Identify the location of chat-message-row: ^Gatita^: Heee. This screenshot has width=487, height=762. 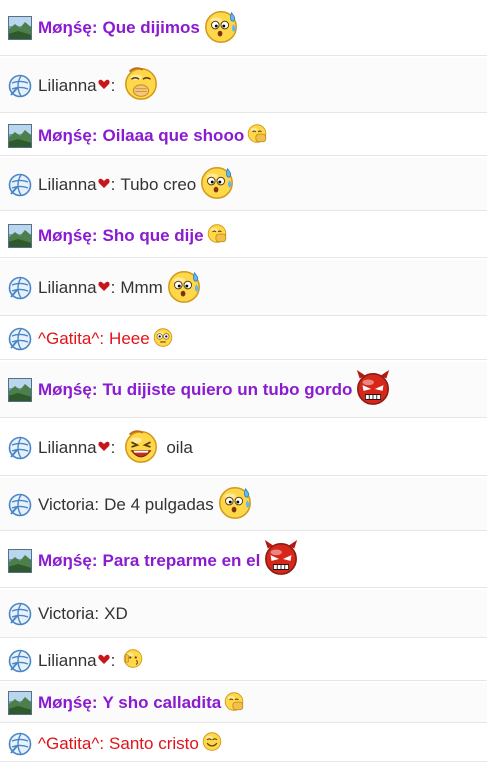
(243, 339).